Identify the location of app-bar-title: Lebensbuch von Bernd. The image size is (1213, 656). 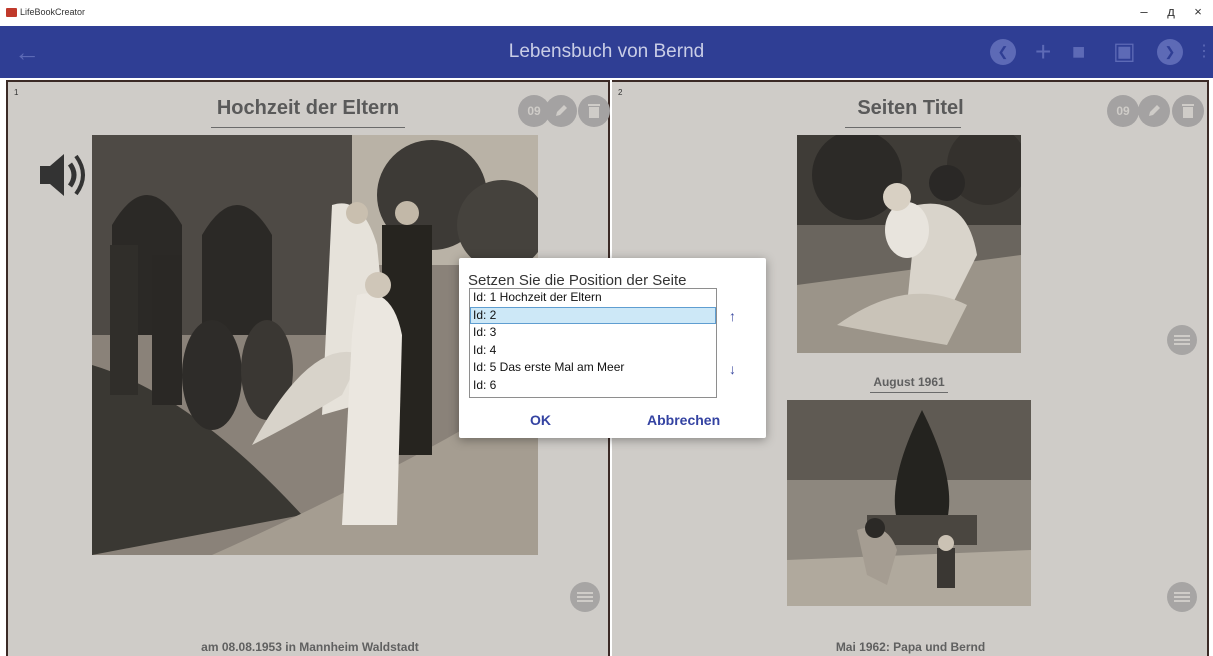
(606, 51).